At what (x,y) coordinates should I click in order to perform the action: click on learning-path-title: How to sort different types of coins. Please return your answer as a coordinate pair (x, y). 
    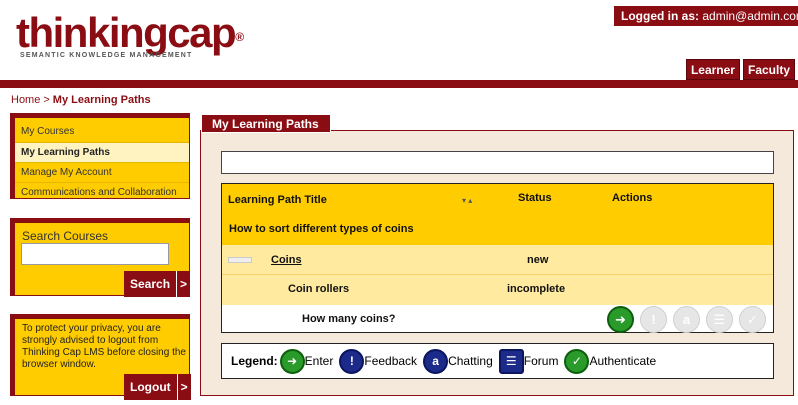
    Looking at the image, I should click on (321, 229).